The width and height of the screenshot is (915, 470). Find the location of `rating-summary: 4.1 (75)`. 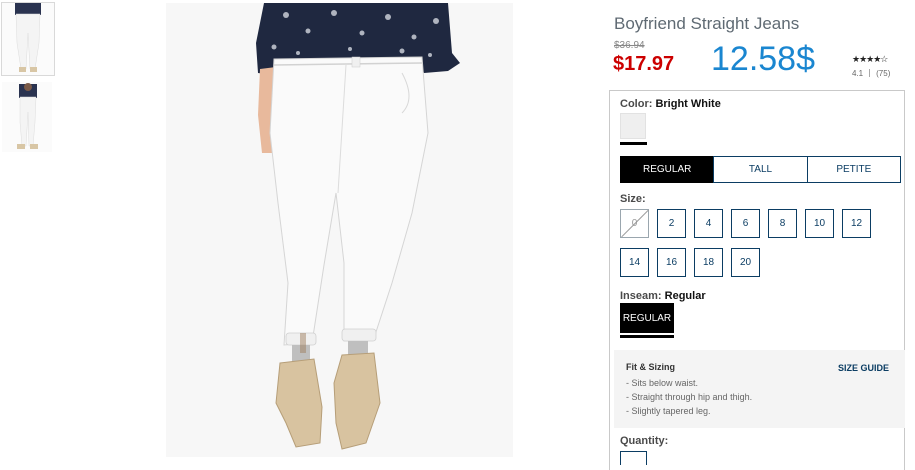

rating-summary: 4.1 (75) is located at coordinates (871, 73).